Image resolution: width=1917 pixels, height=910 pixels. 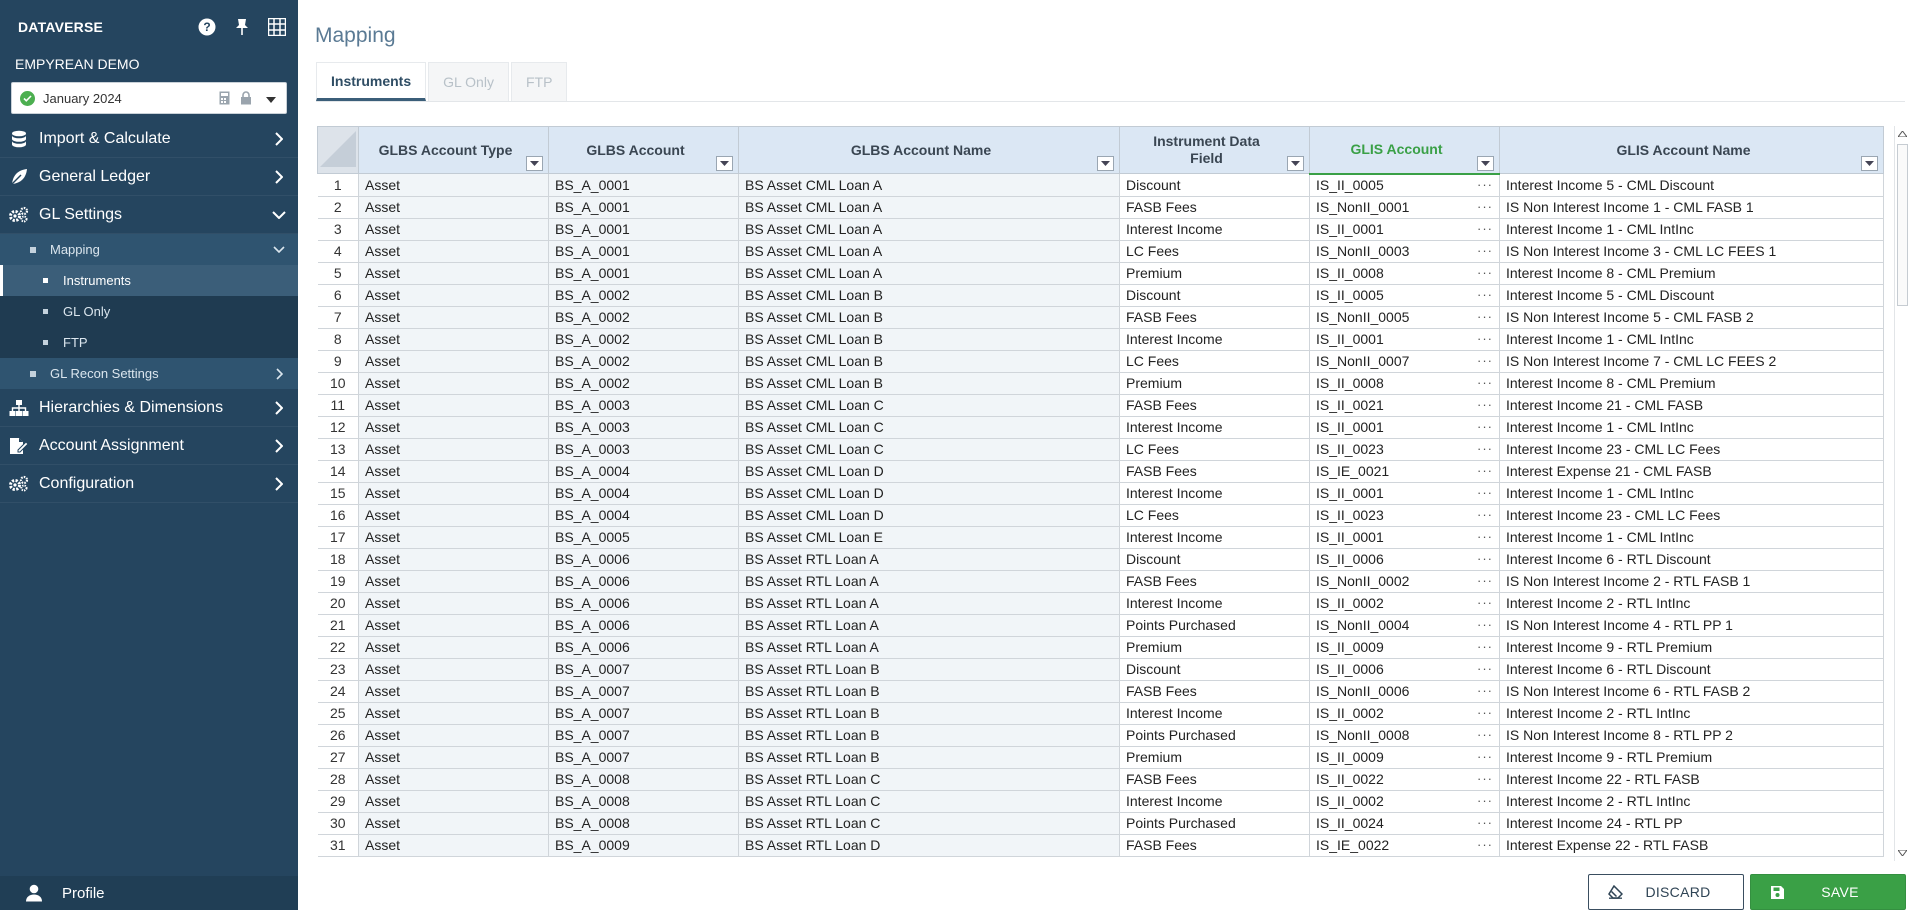 I want to click on row-number: 28, so click(x=338, y=779).